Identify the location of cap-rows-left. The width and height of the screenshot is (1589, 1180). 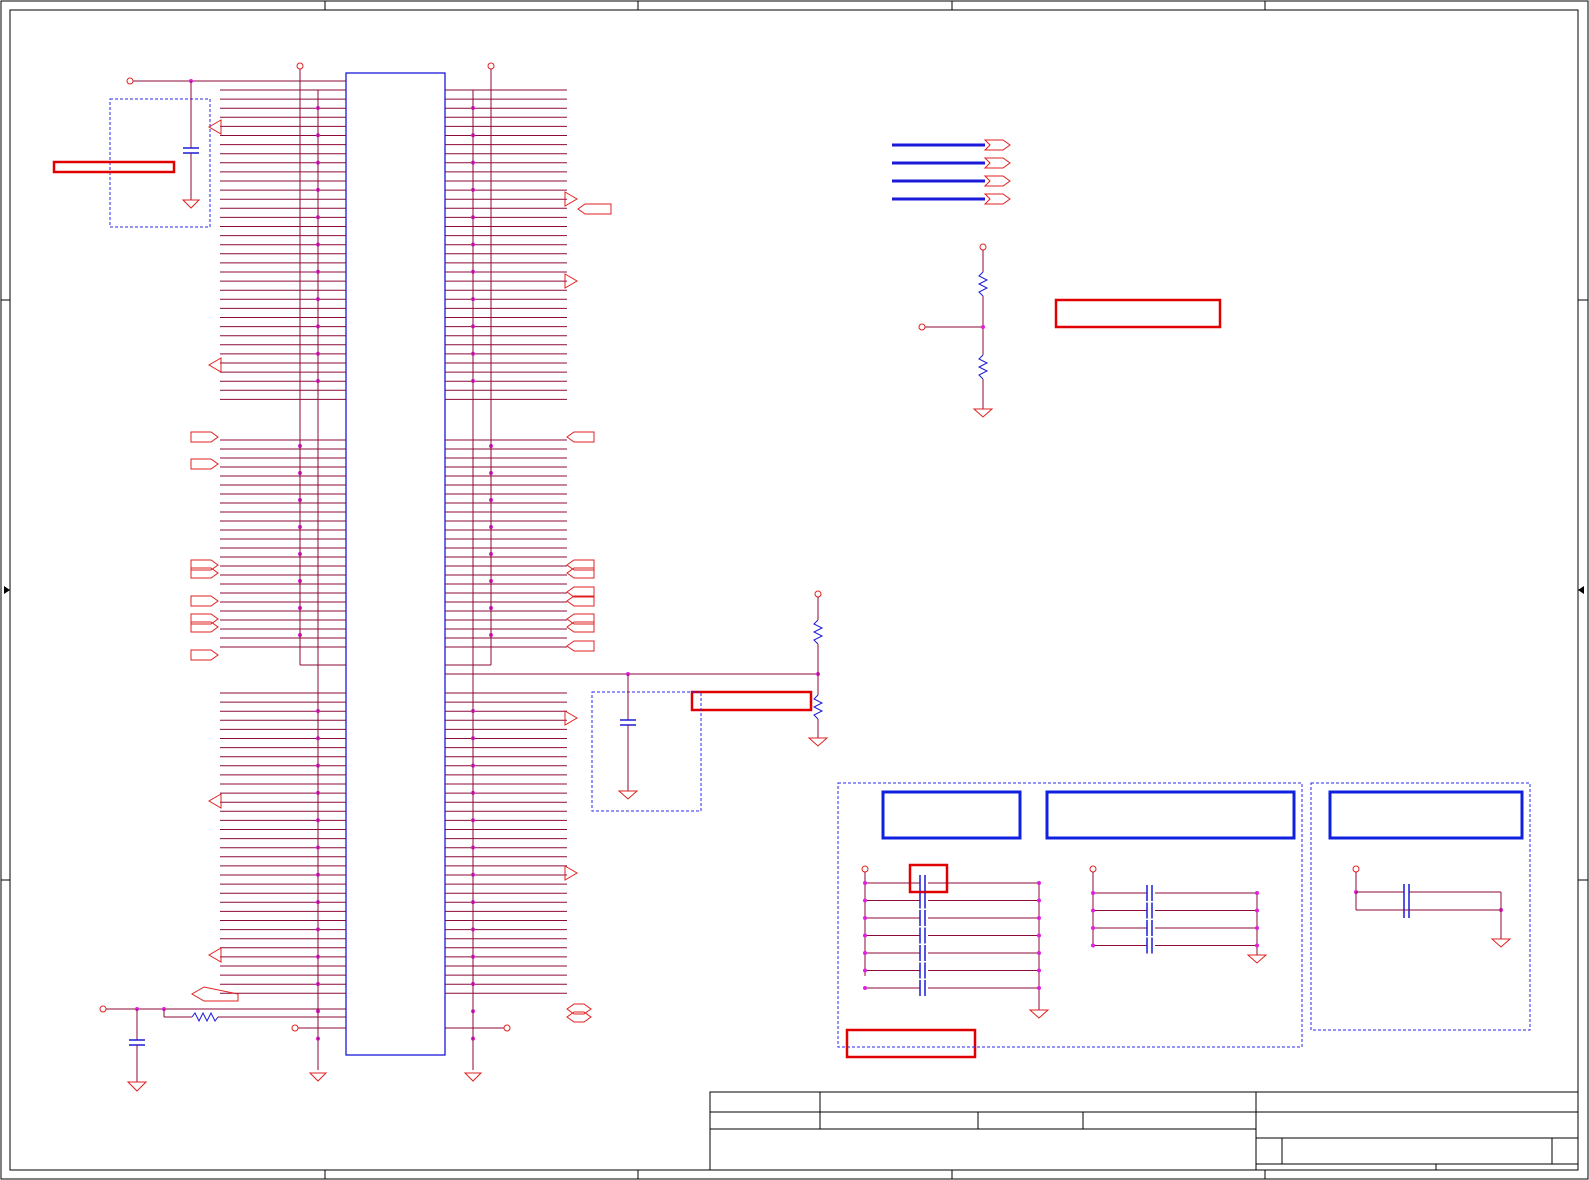
(952, 935).